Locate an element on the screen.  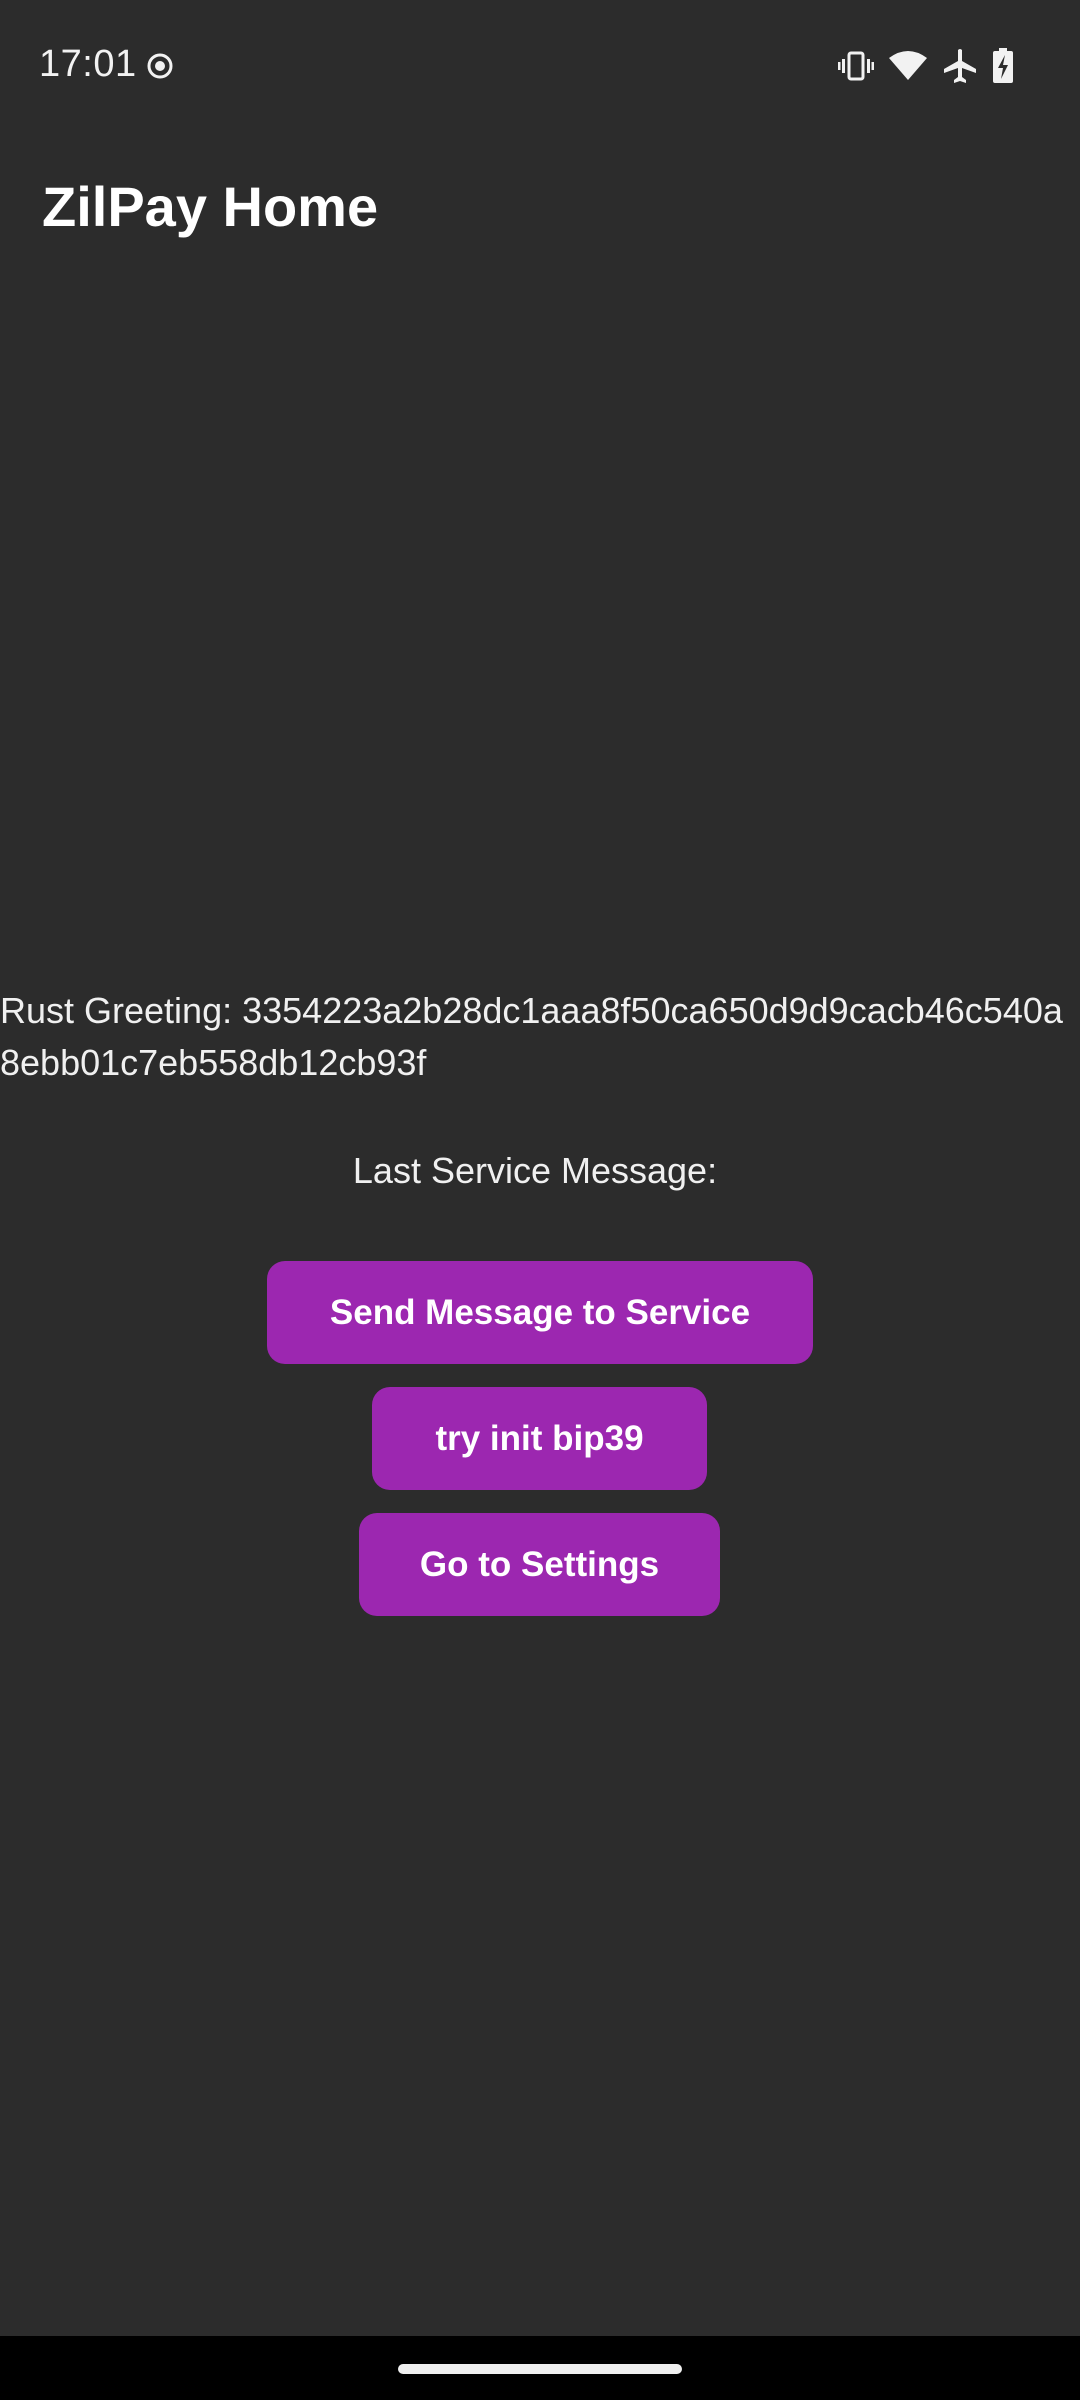
app-bar: ZilPay Home is located at coordinates (540, 206).